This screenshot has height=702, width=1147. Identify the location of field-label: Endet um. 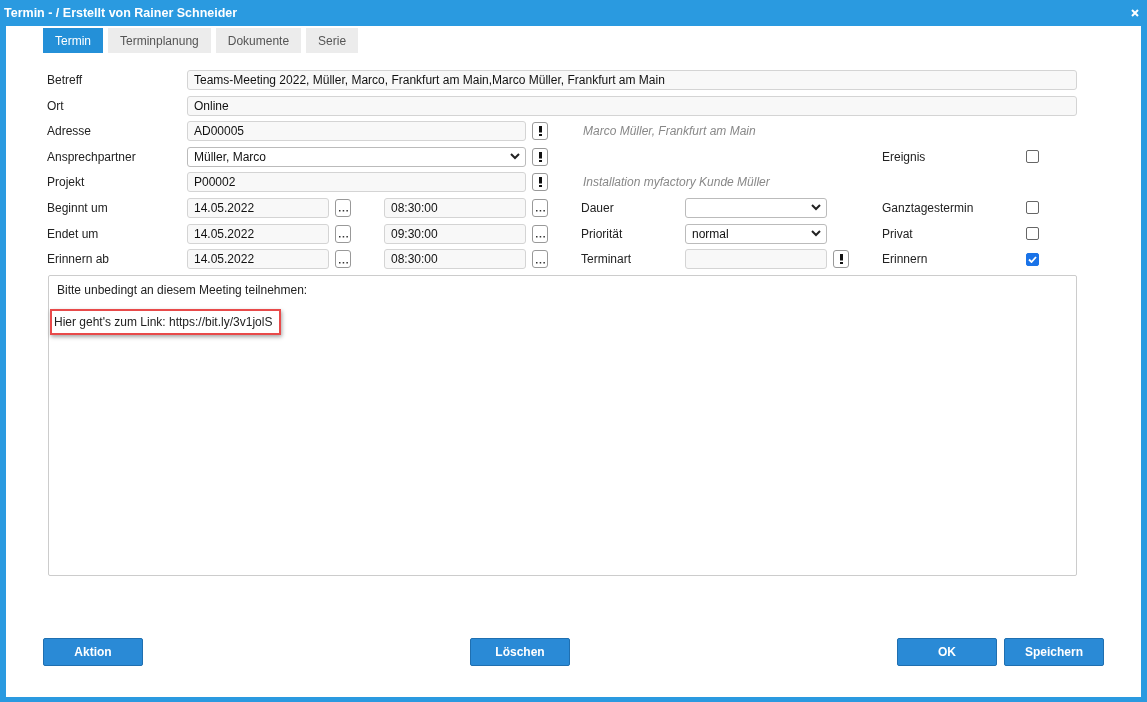
(73, 233).